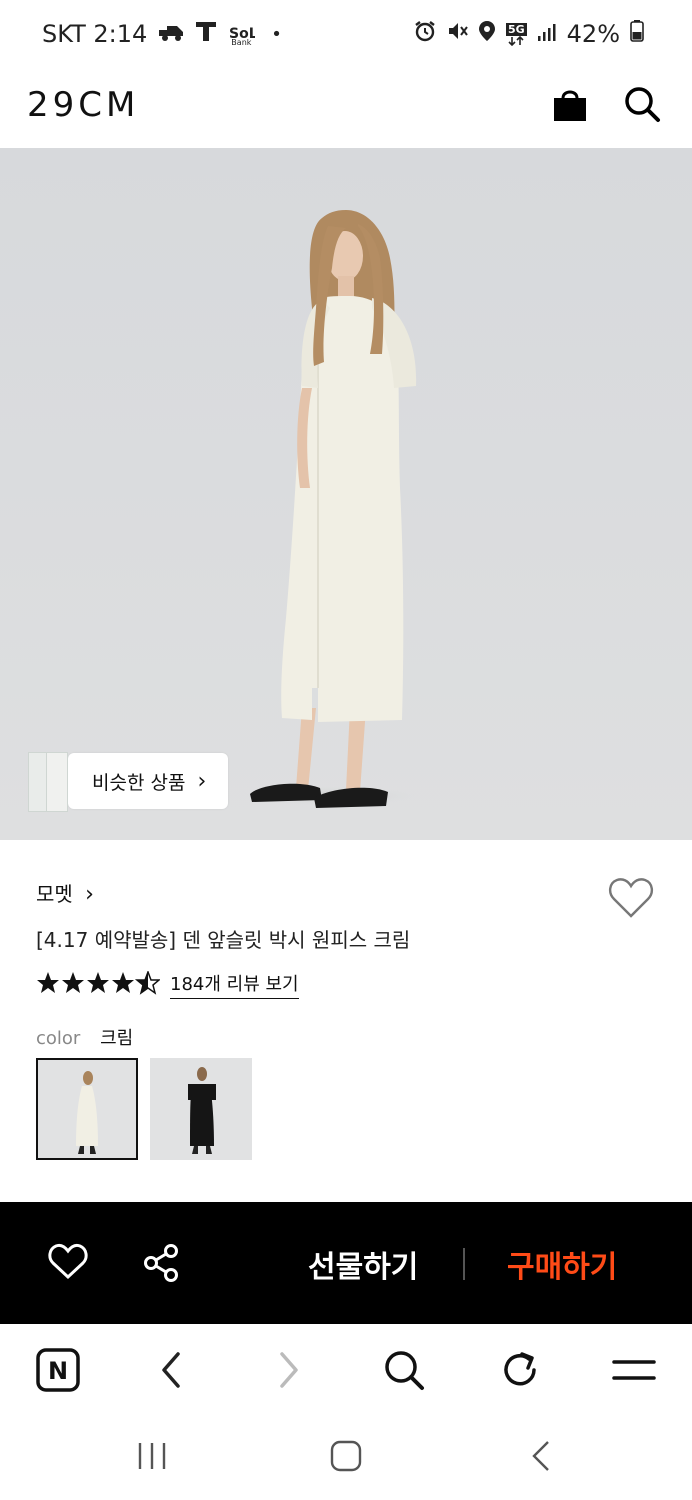  I want to click on share-icon, so click(162, 1265).